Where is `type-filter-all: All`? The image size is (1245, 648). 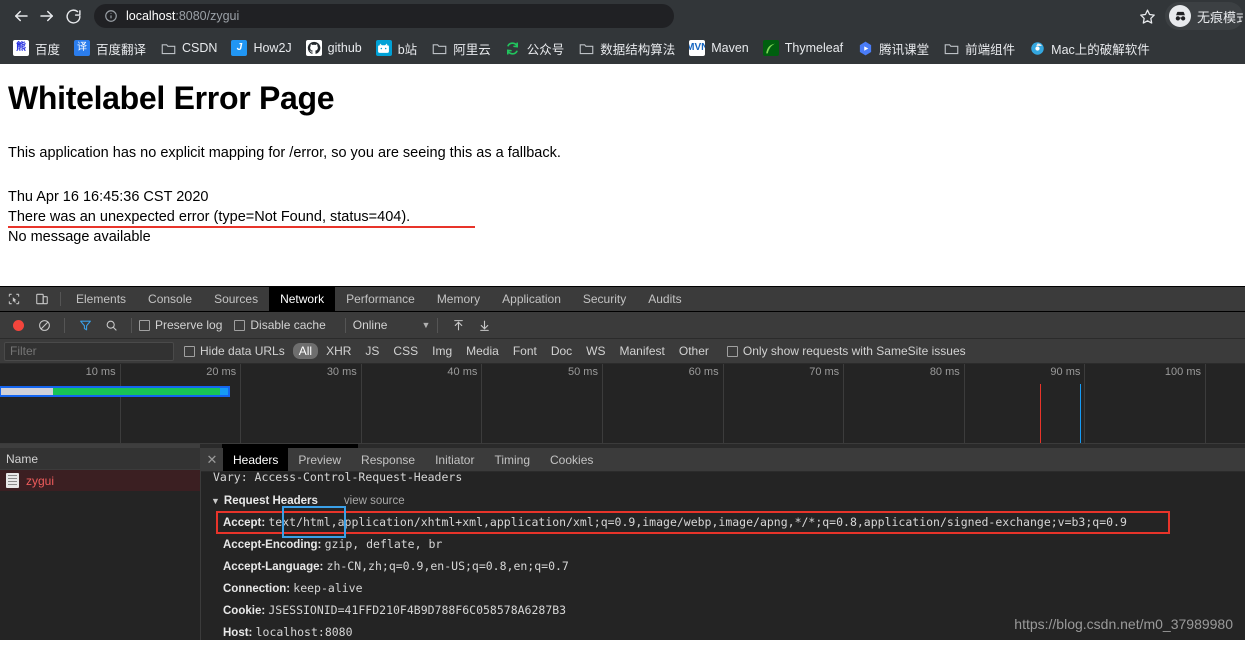
type-filter-all: All is located at coordinates (305, 351).